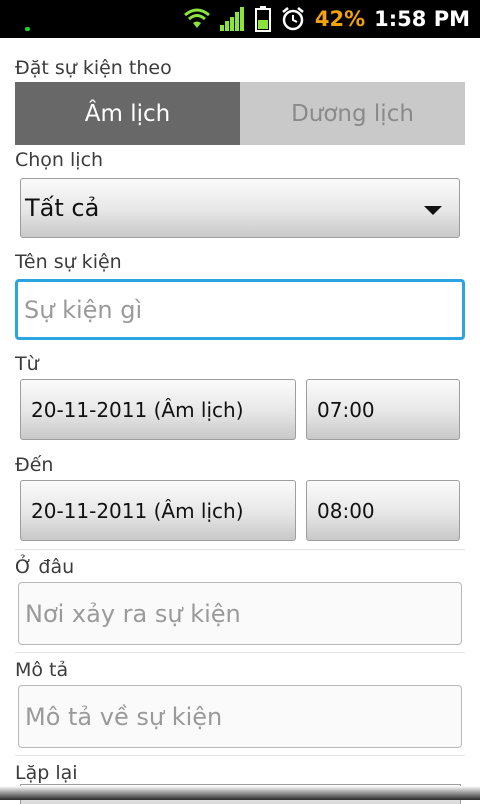 The image size is (480, 804). Describe the element at coordinates (240, 716) in the screenshot. I see `description-input: Mô tả về sự kiện` at that location.